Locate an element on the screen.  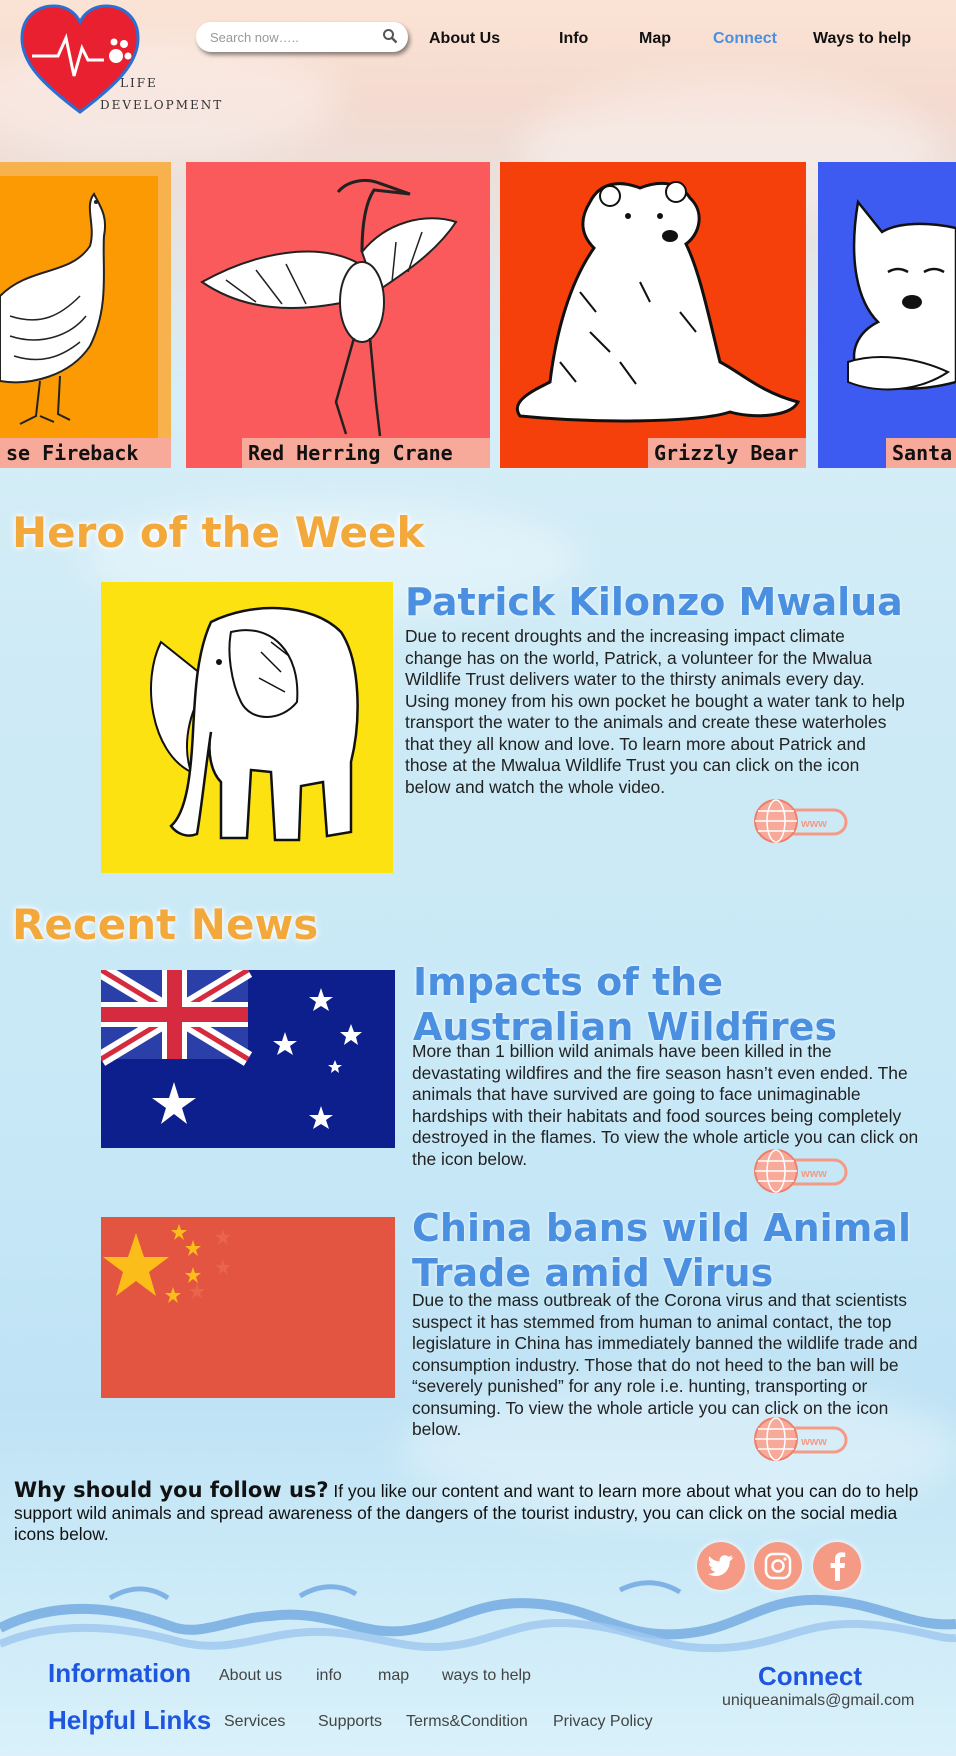
twitter-bird-glyph is located at coordinates (720, 1566).